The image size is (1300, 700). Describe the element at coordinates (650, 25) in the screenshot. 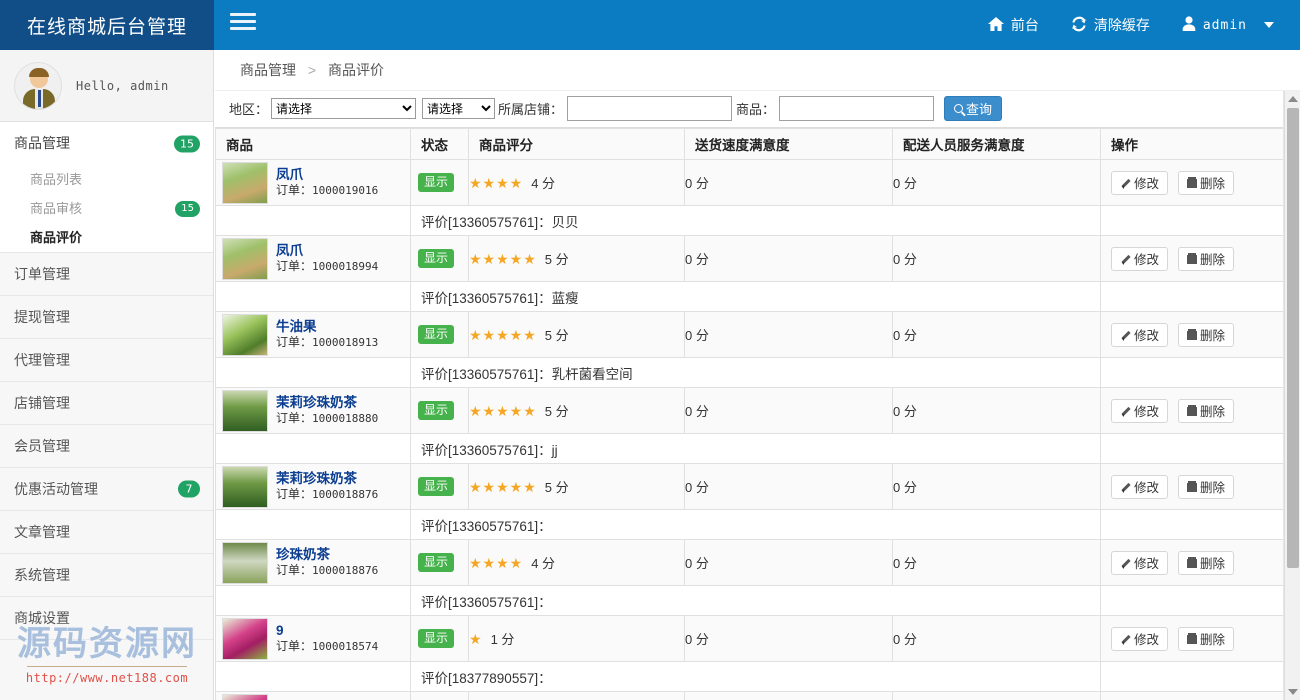

I see `top-bar: 在线商城后台管理 前台 清除缓存 admin` at that location.